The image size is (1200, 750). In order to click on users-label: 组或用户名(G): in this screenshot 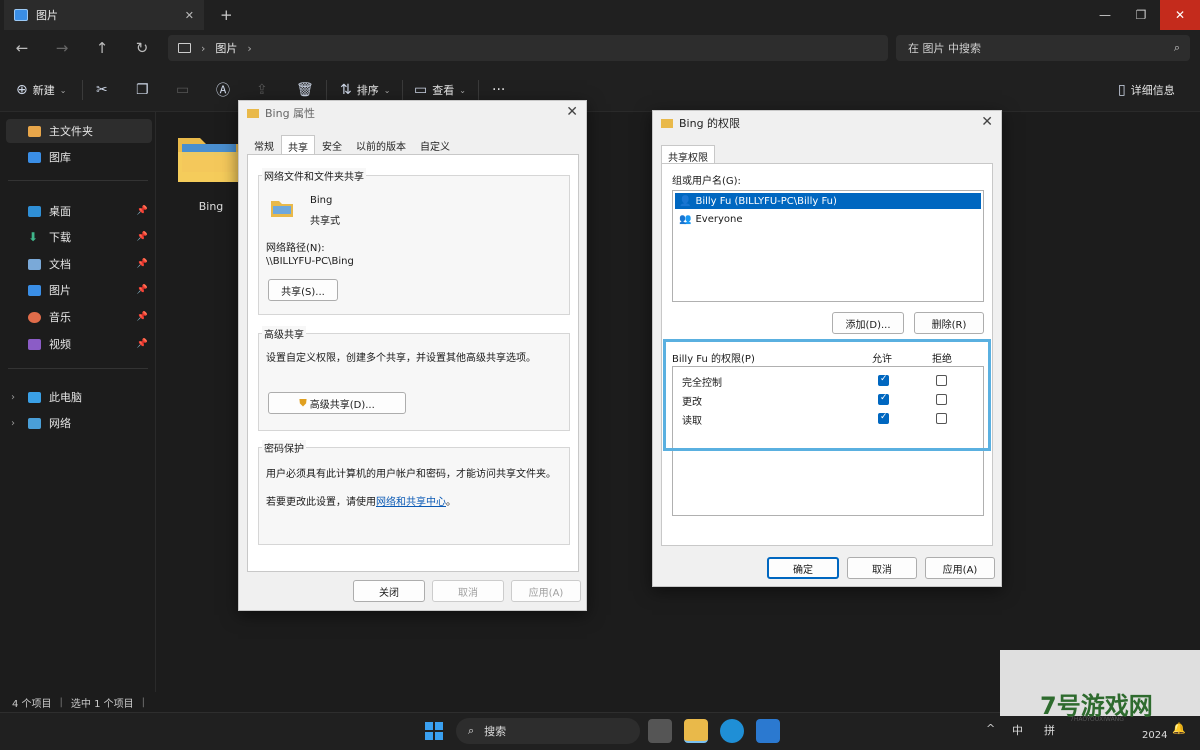, I will do `click(706, 181)`.